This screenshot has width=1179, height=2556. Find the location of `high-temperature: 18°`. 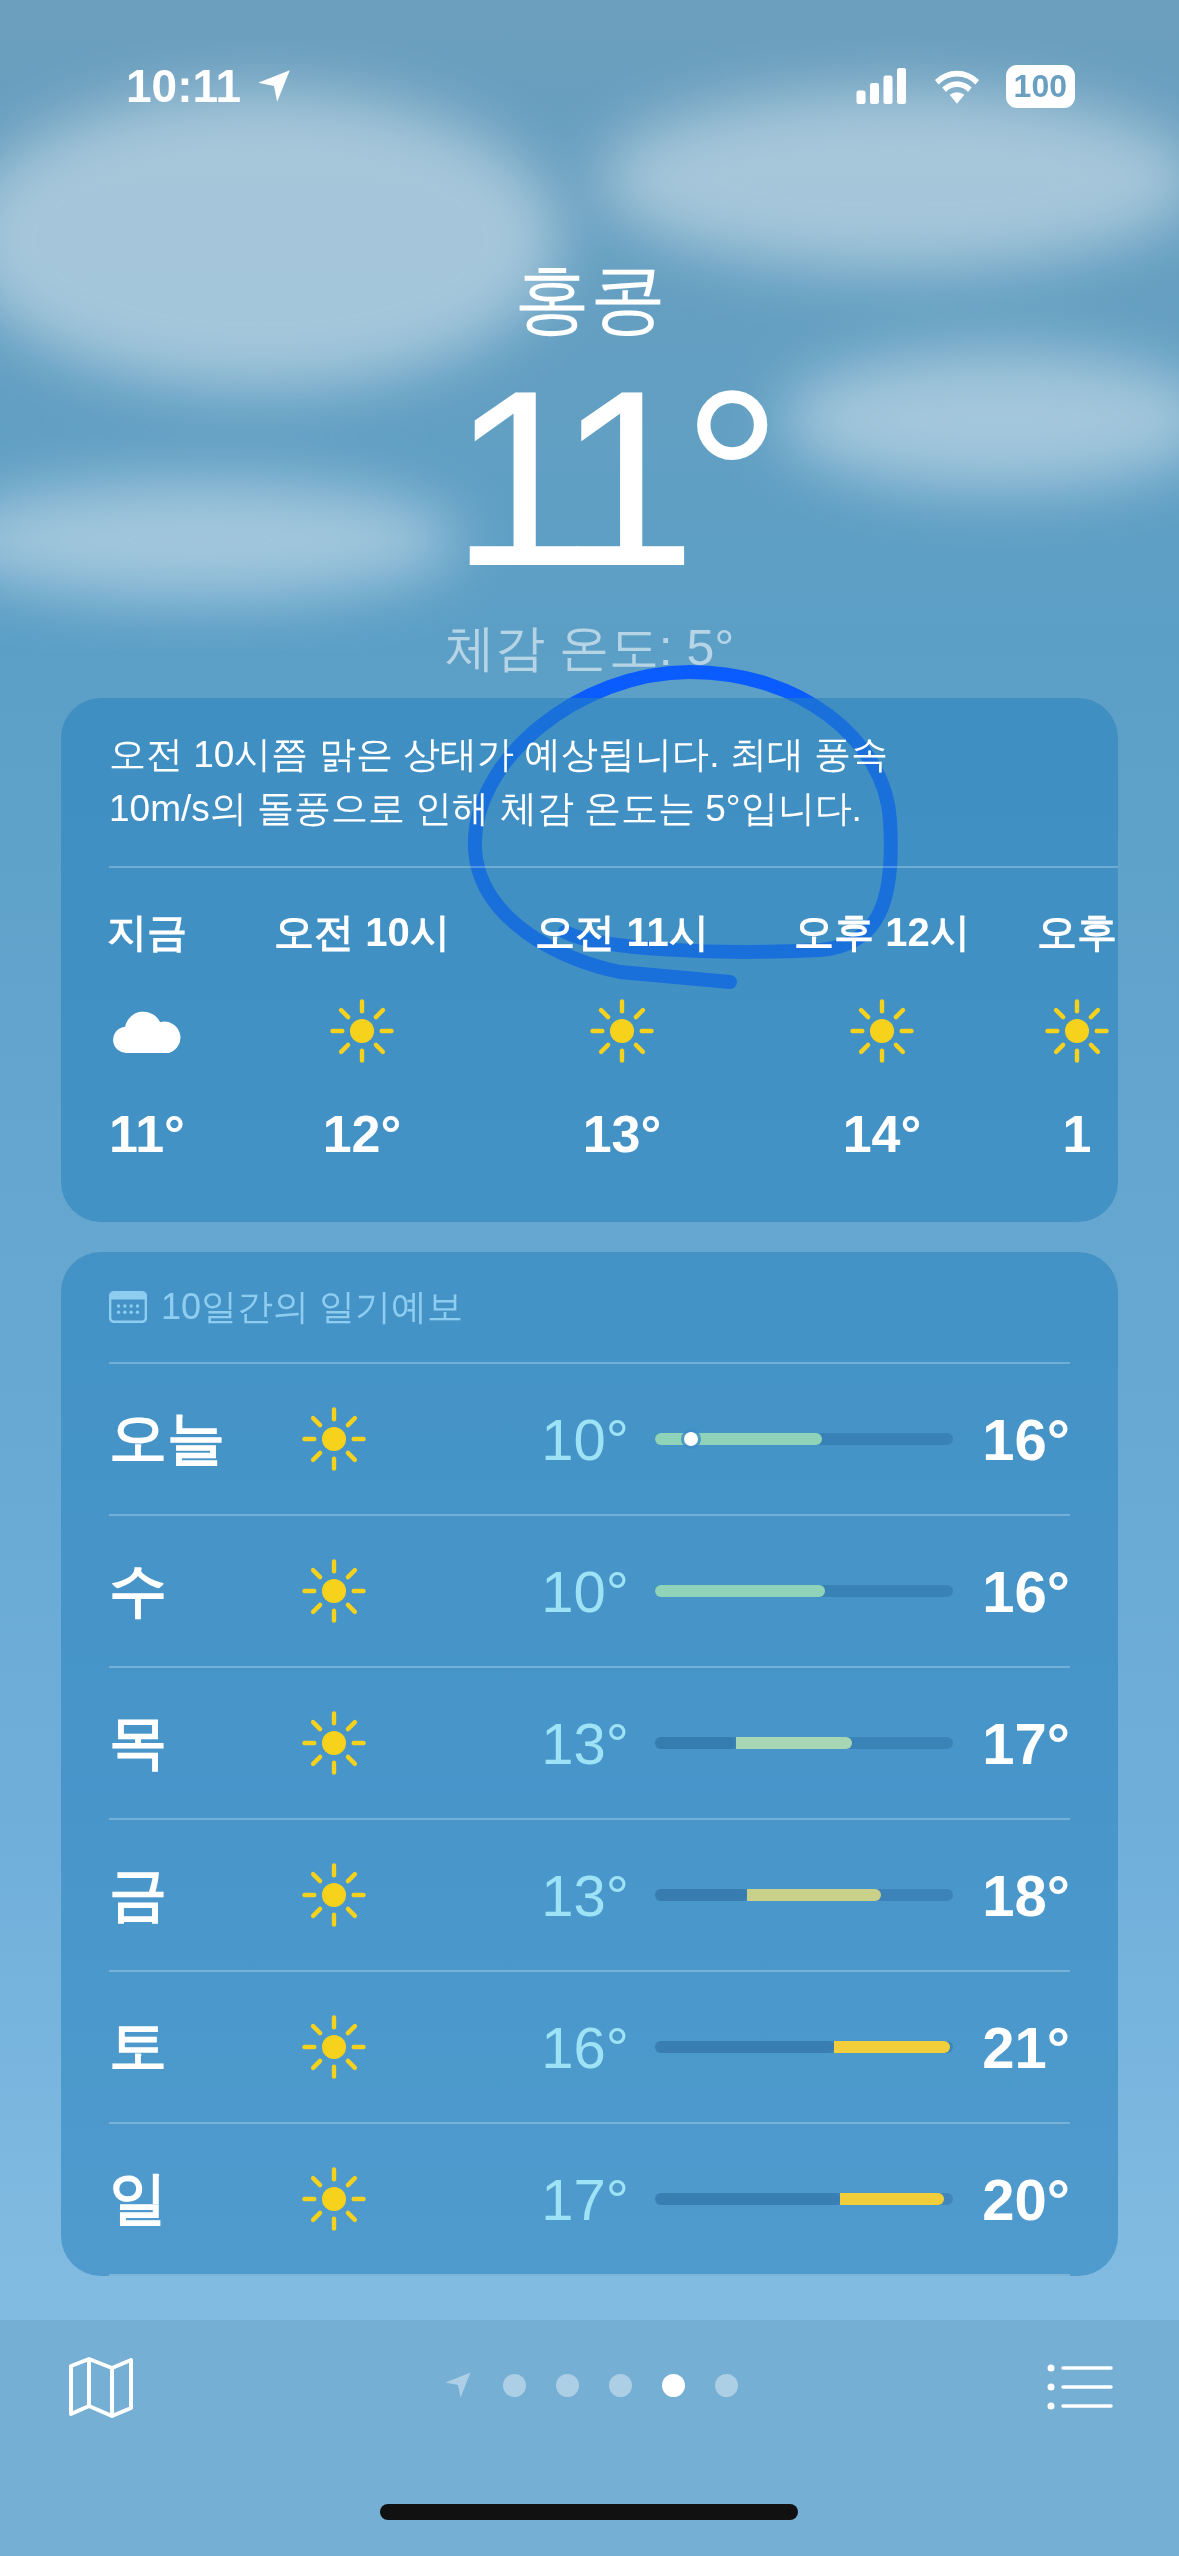

high-temperature: 18° is located at coordinates (1025, 1895).